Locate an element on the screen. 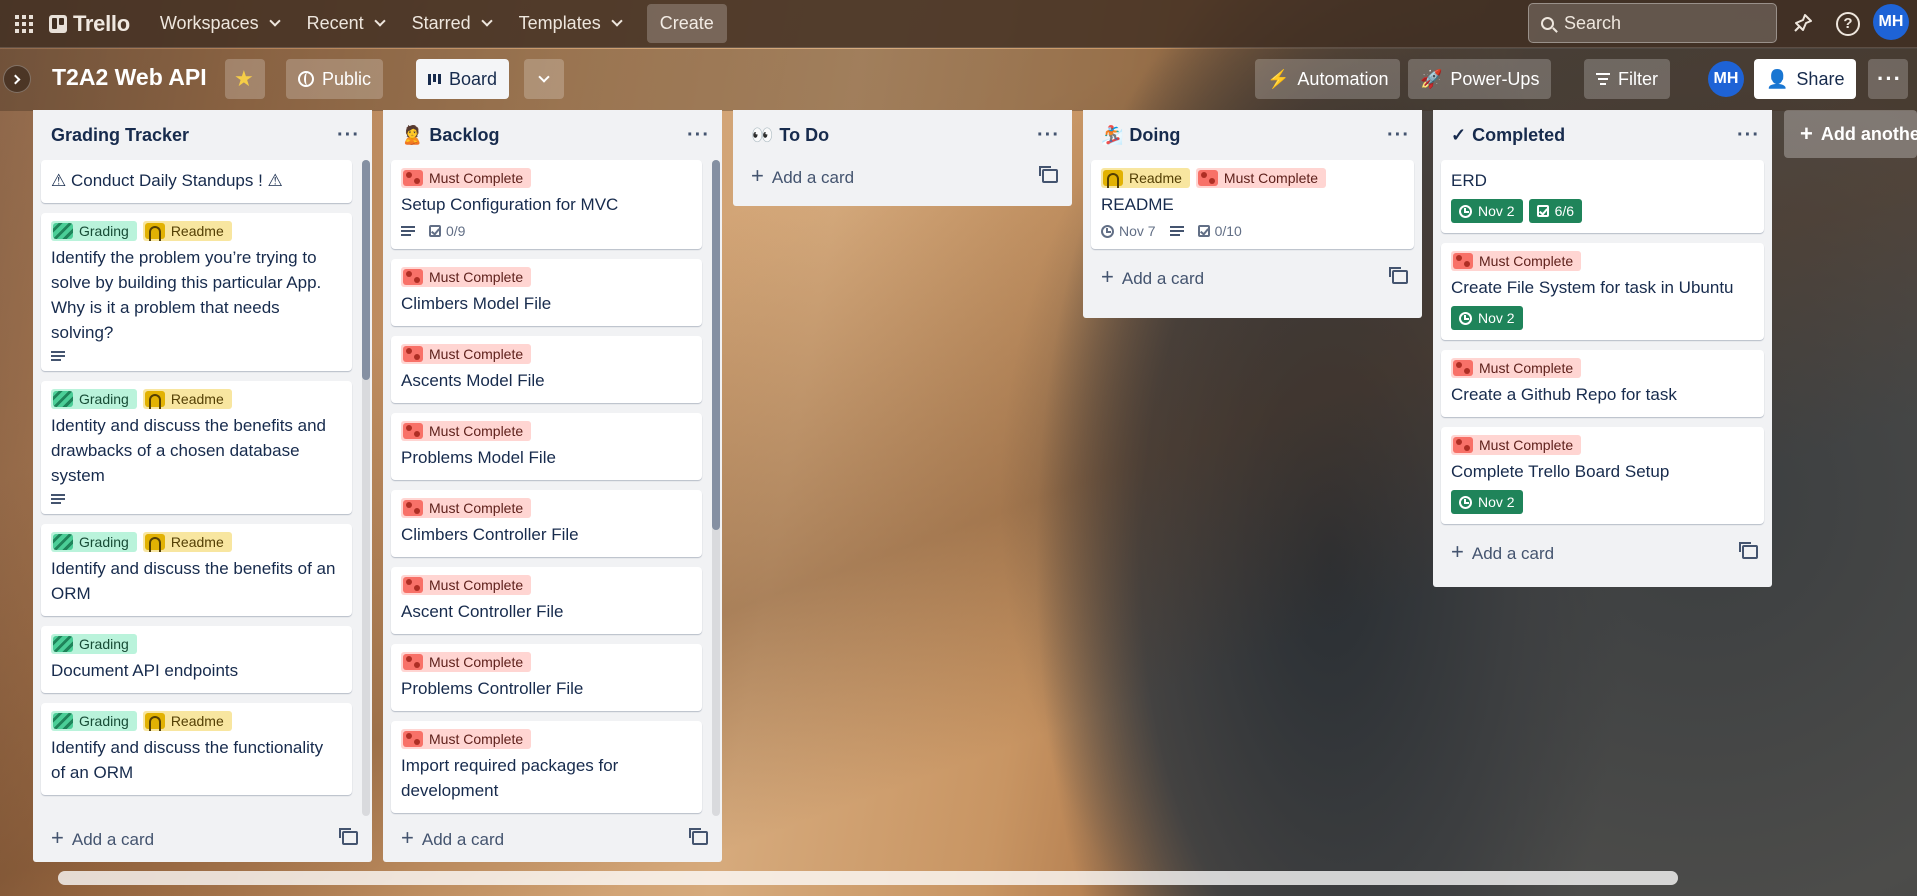 The height and width of the screenshot is (896, 1917). label-text: Grading is located at coordinates (104, 542).